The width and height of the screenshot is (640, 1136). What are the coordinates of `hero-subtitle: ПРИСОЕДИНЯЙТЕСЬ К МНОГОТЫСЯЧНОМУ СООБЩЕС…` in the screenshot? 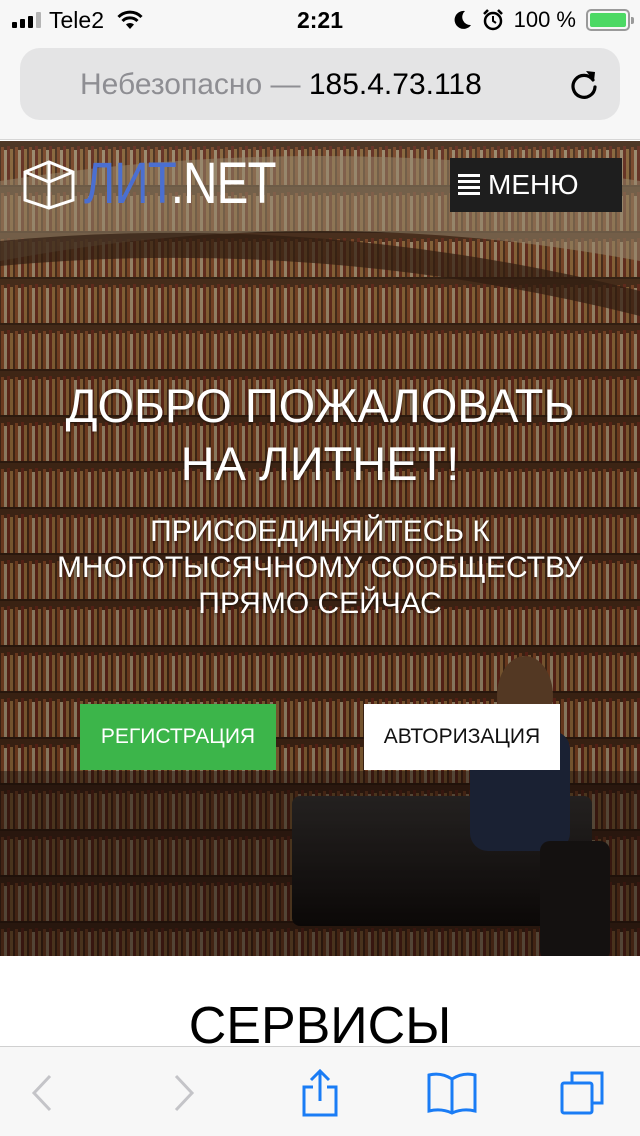 It's located at (320, 568).